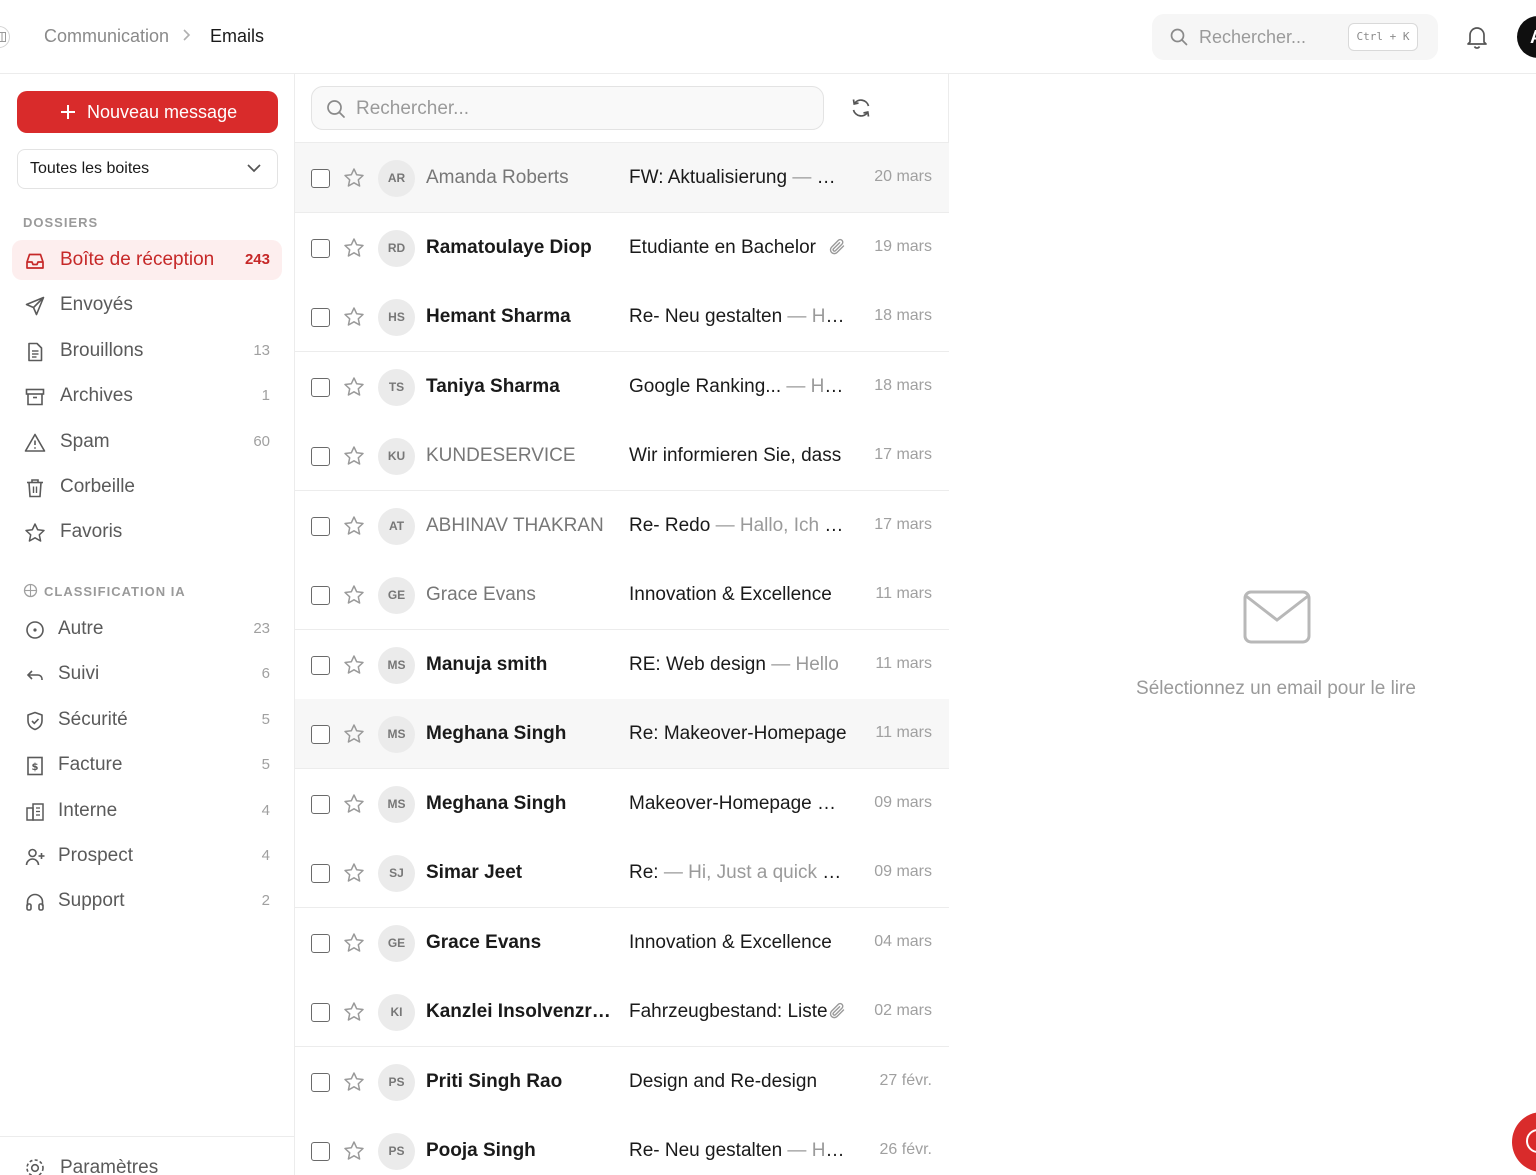 The image size is (1536, 1175). Describe the element at coordinates (1295, 37) in the screenshot. I see `global-search: Rechercher... Ctrl + K` at that location.